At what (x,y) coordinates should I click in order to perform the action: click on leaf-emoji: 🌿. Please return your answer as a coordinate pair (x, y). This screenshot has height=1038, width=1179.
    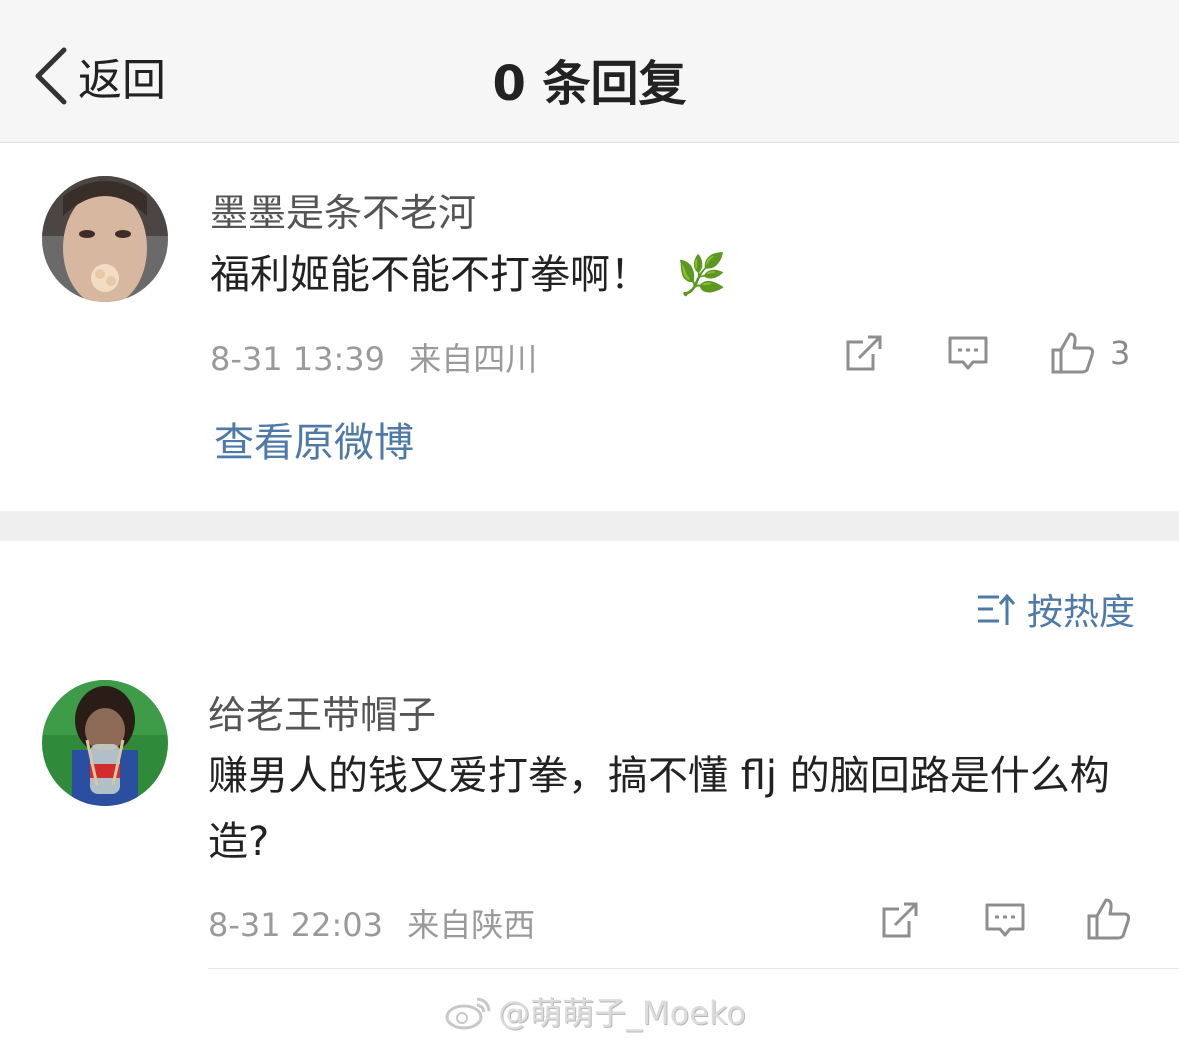
    Looking at the image, I should click on (701, 275).